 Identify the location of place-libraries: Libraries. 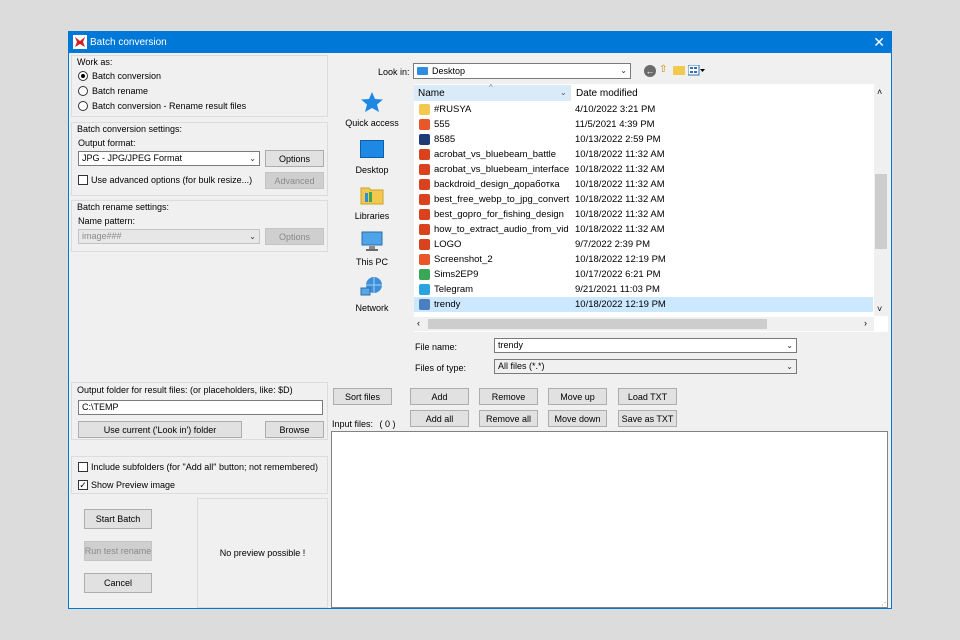
(372, 205).